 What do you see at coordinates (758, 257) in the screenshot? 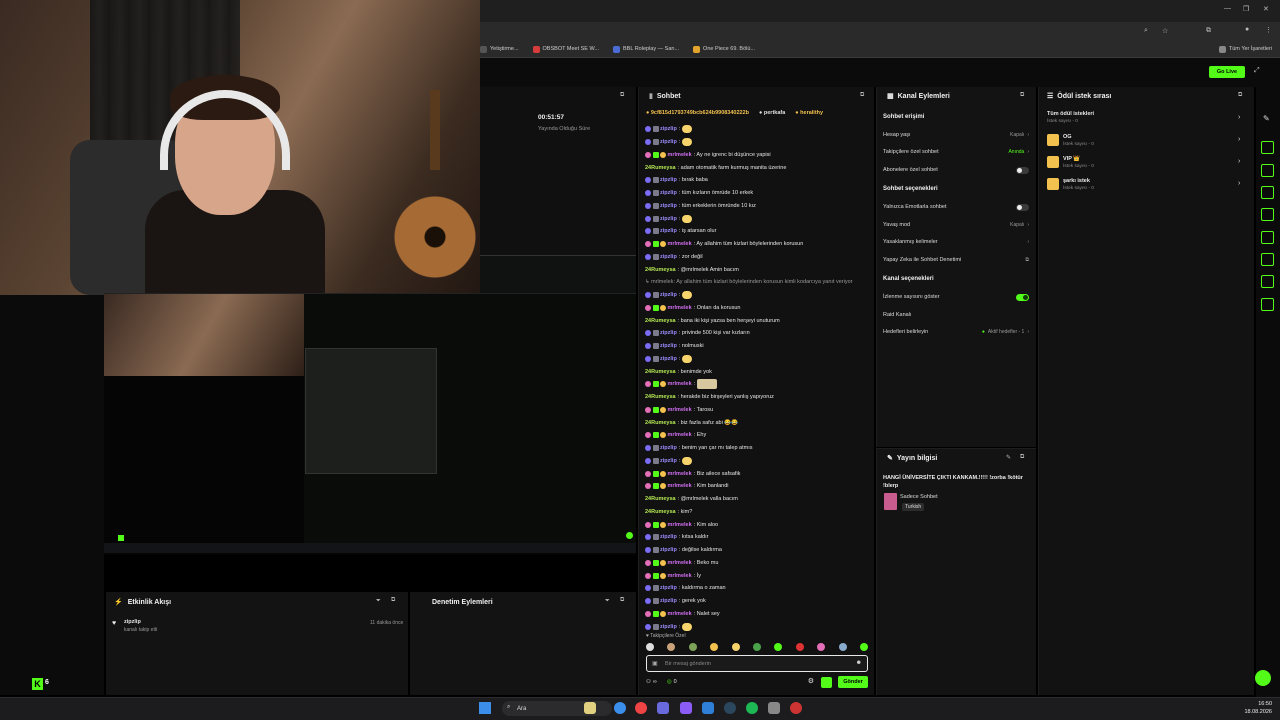
I see `chat-message: zipzlip: zor değil` at bounding box center [758, 257].